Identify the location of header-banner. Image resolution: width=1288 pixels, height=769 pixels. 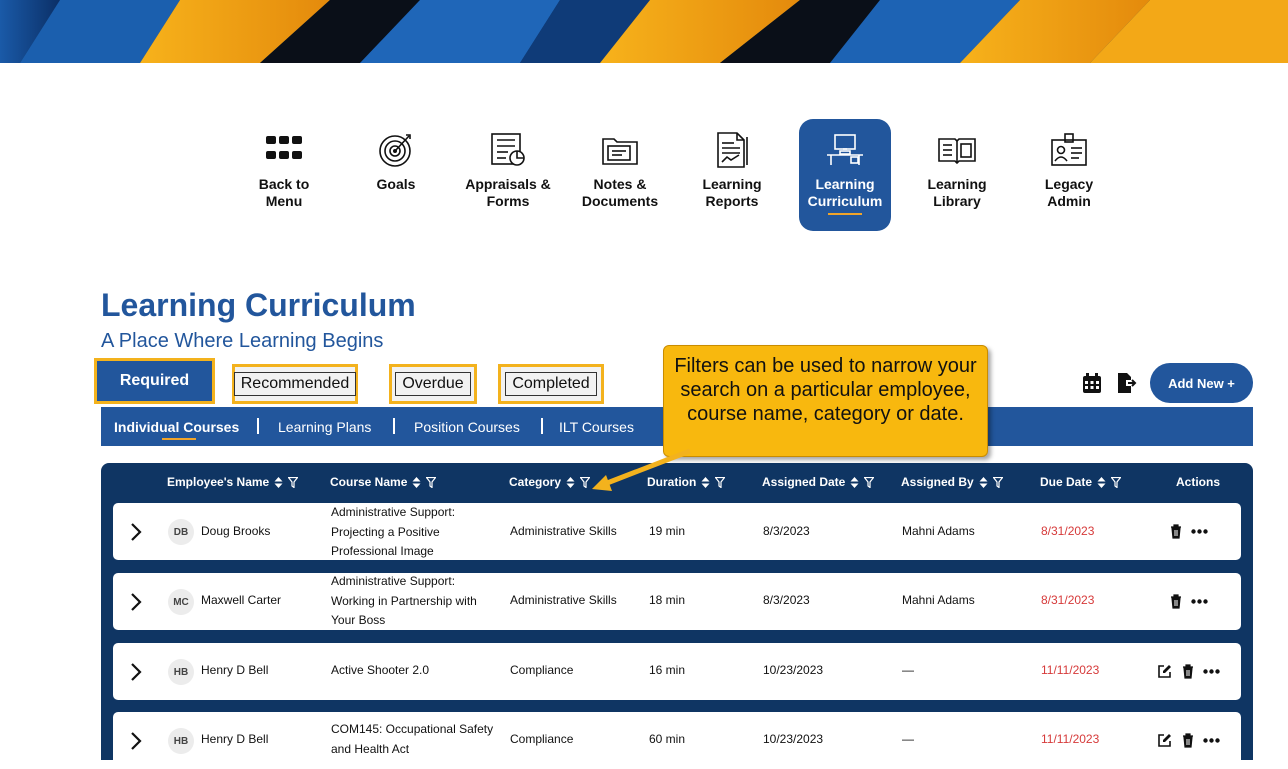
(644, 31).